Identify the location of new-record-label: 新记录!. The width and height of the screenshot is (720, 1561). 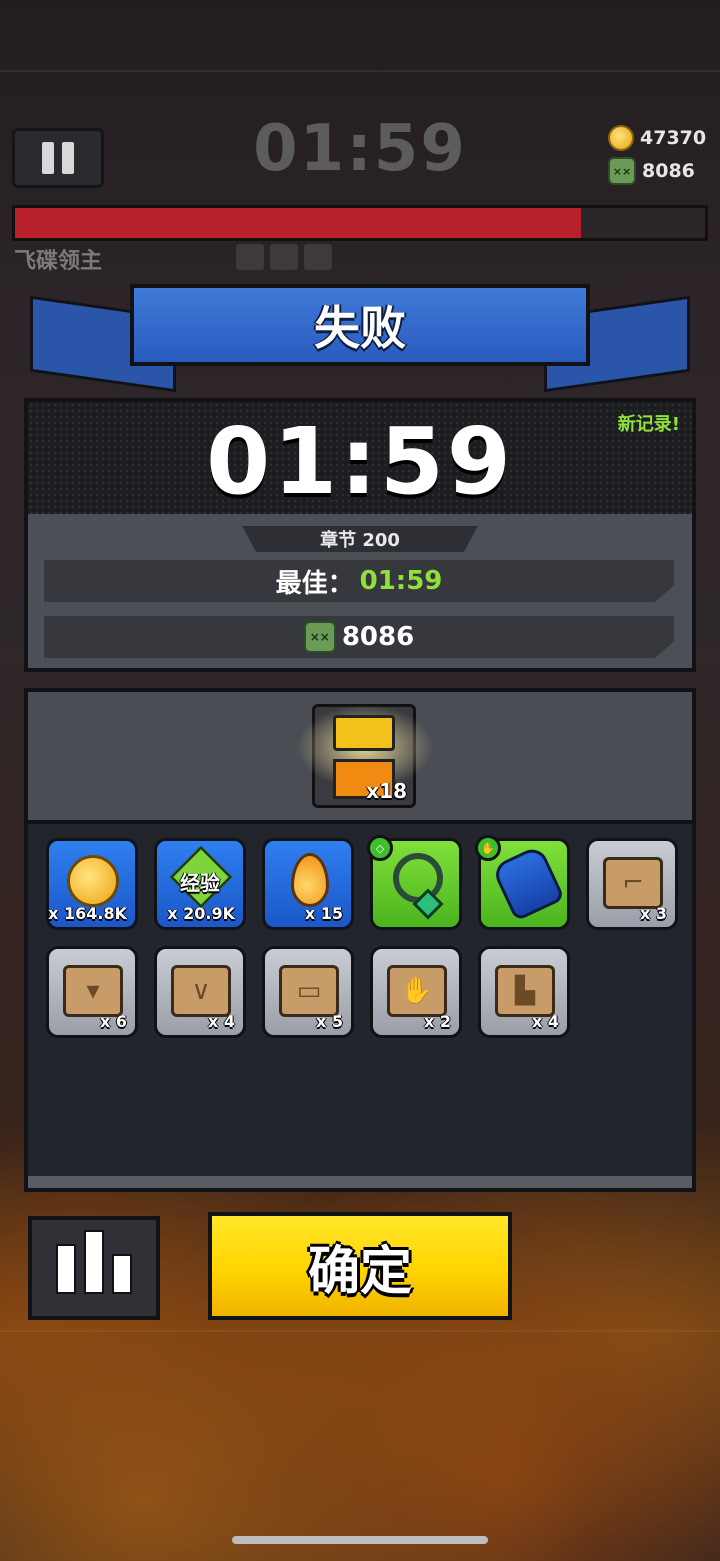
(648, 424).